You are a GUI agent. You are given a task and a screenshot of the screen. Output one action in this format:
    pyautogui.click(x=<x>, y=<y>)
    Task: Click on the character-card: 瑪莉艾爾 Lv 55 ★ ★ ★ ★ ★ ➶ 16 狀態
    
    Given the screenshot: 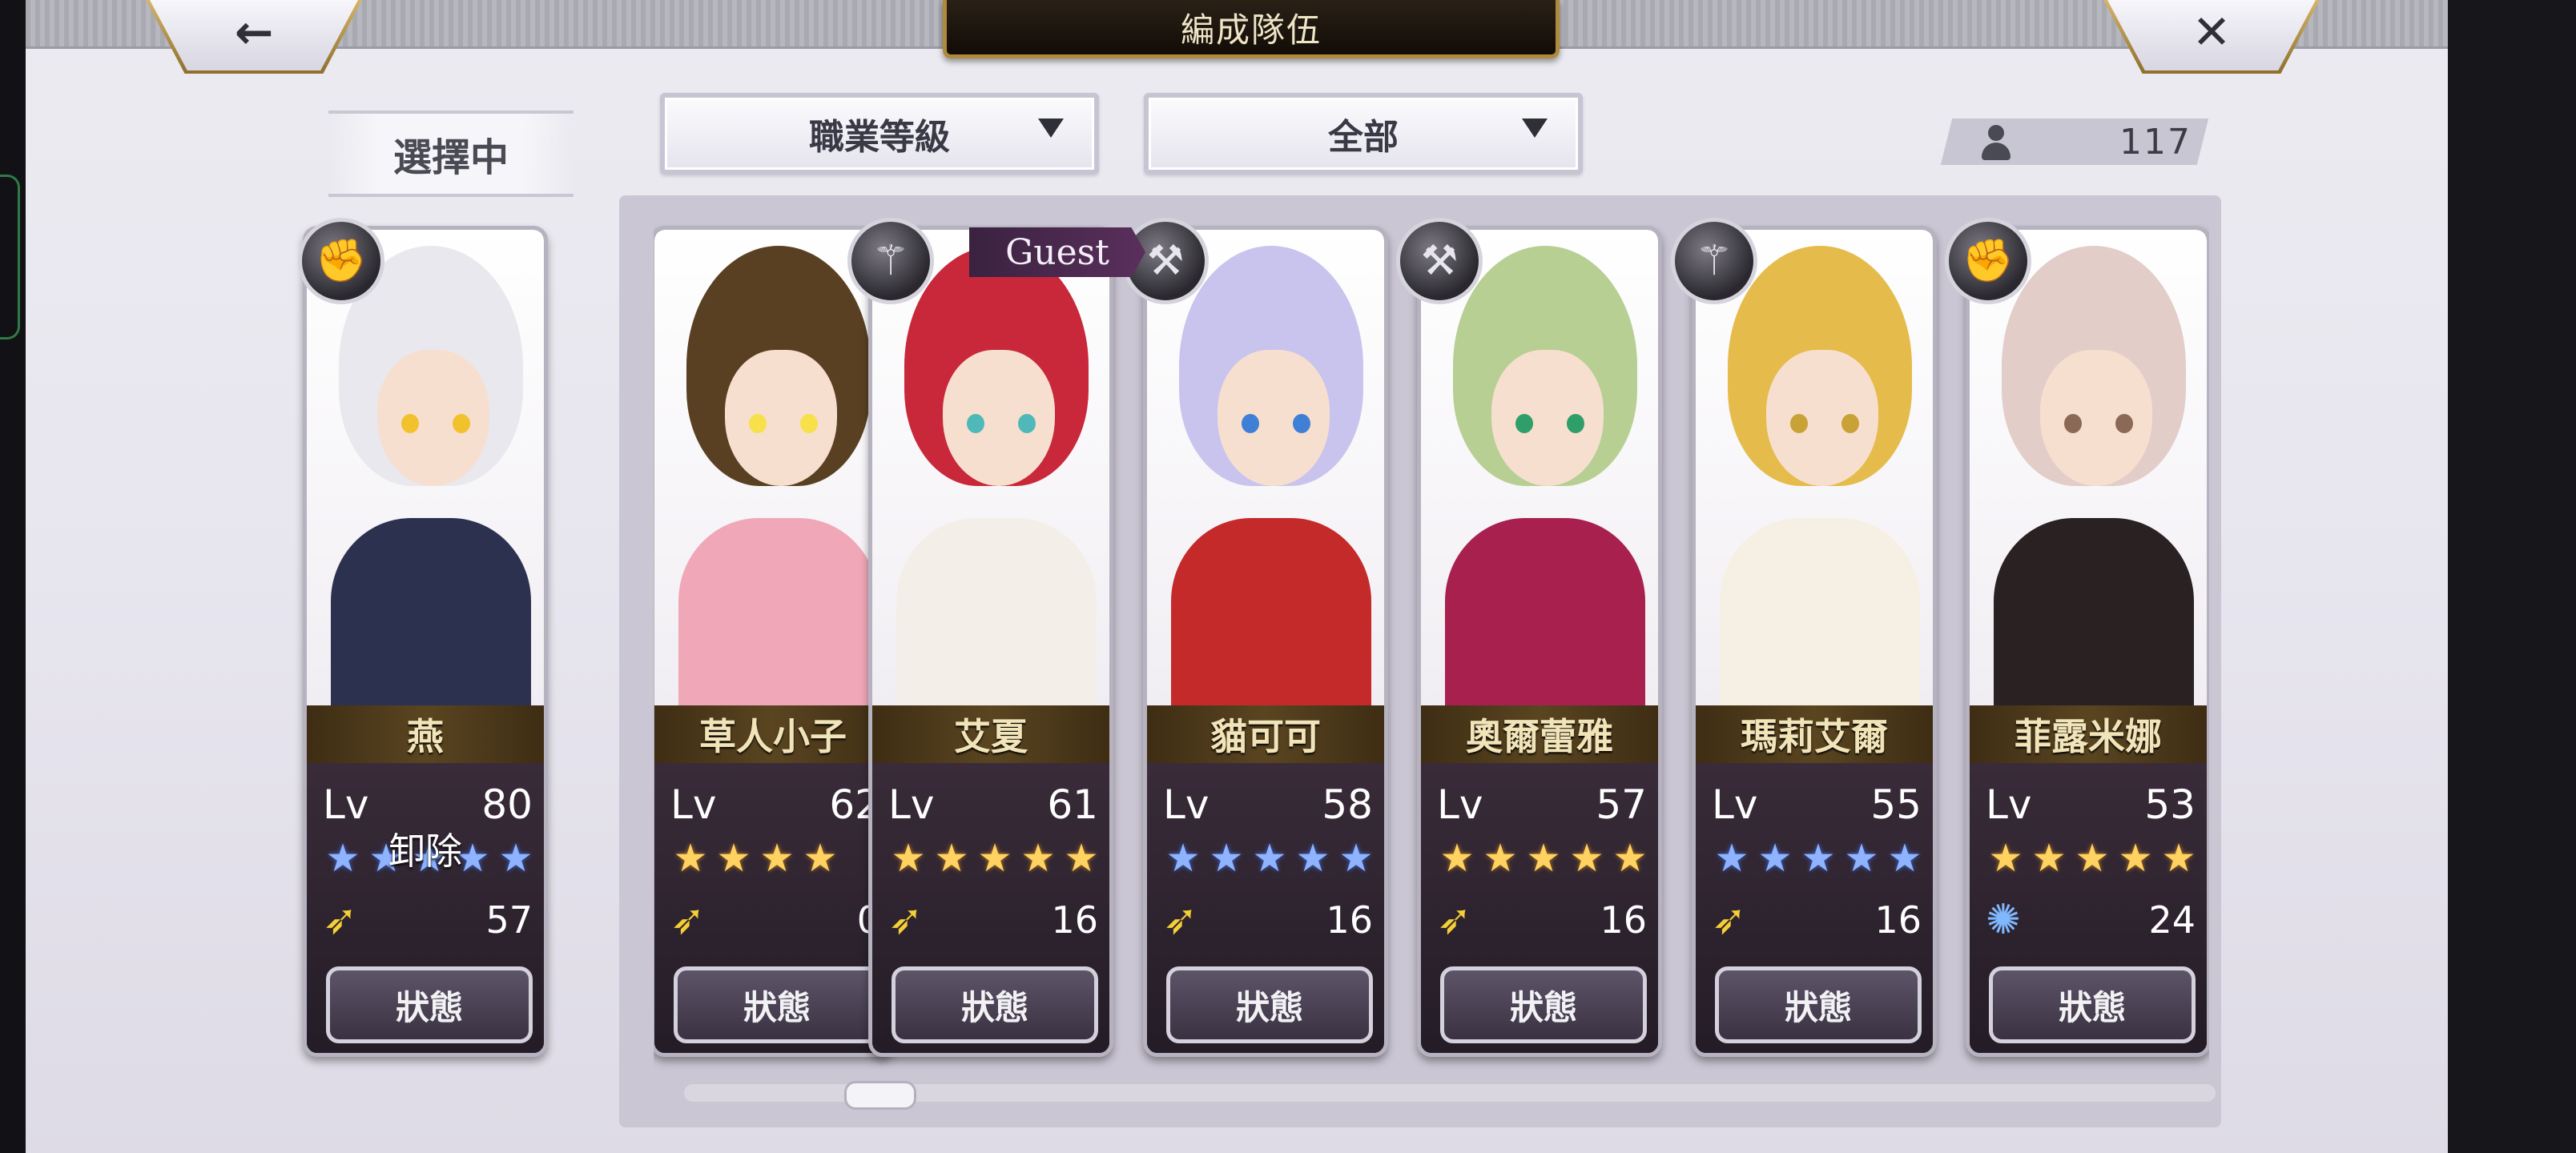 What is the action you would take?
    pyautogui.click(x=1815, y=642)
    